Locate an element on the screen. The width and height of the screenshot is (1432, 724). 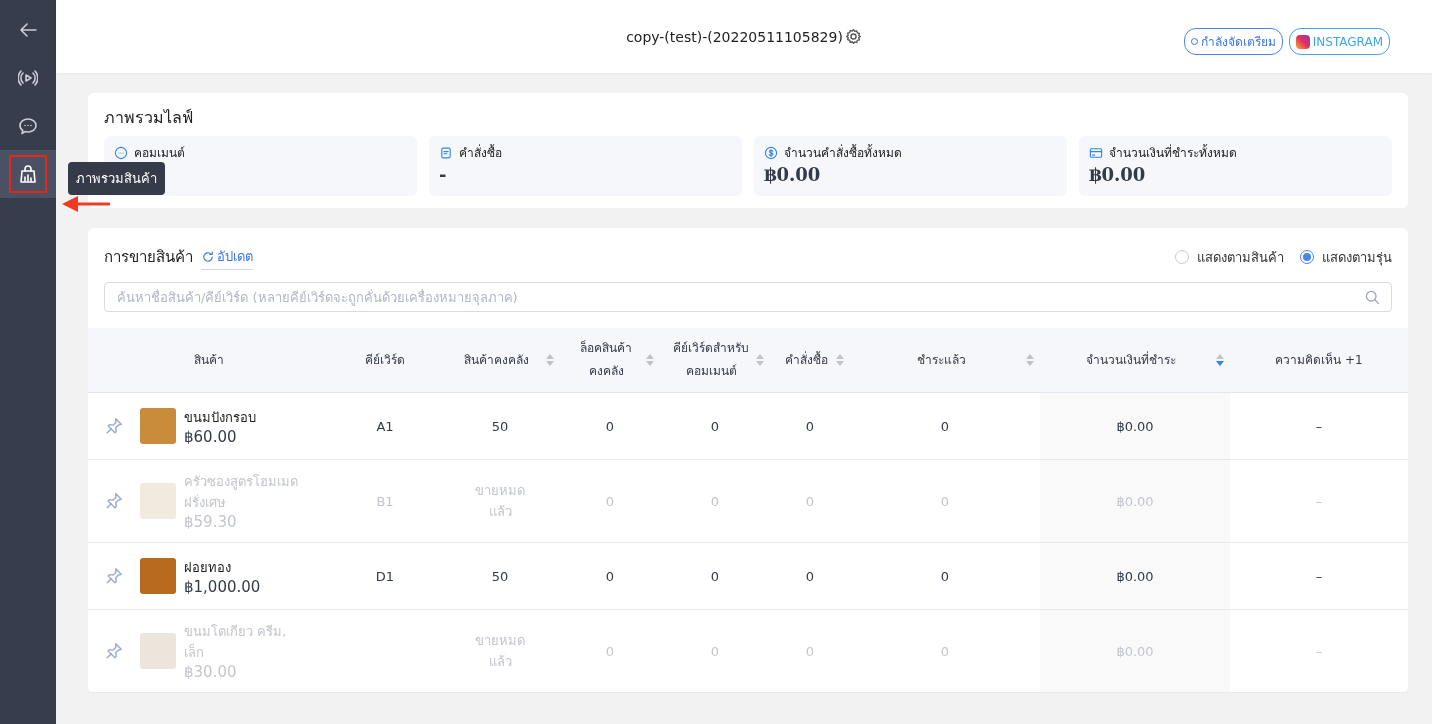
column-header: จำนวนเงินที่ชำระ is located at coordinates (1131, 359).